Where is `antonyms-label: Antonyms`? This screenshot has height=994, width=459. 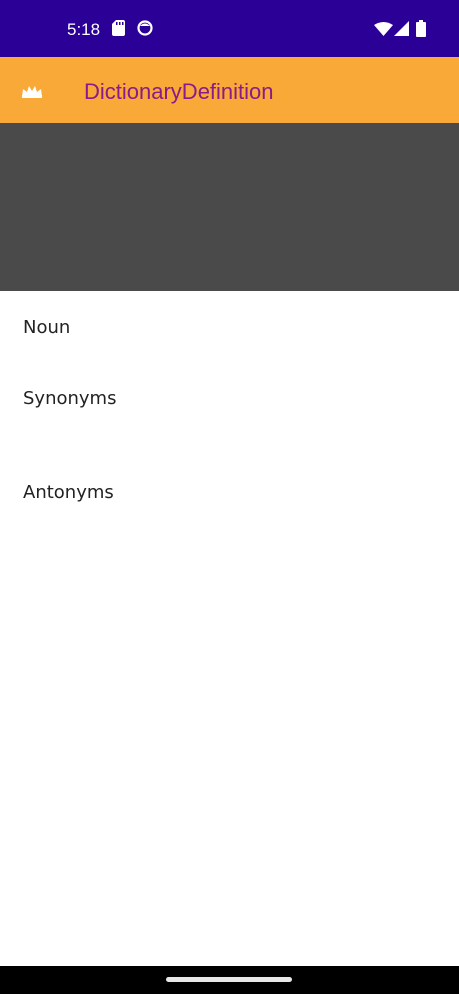 antonyms-label: Antonyms is located at coordinates (68, 492).